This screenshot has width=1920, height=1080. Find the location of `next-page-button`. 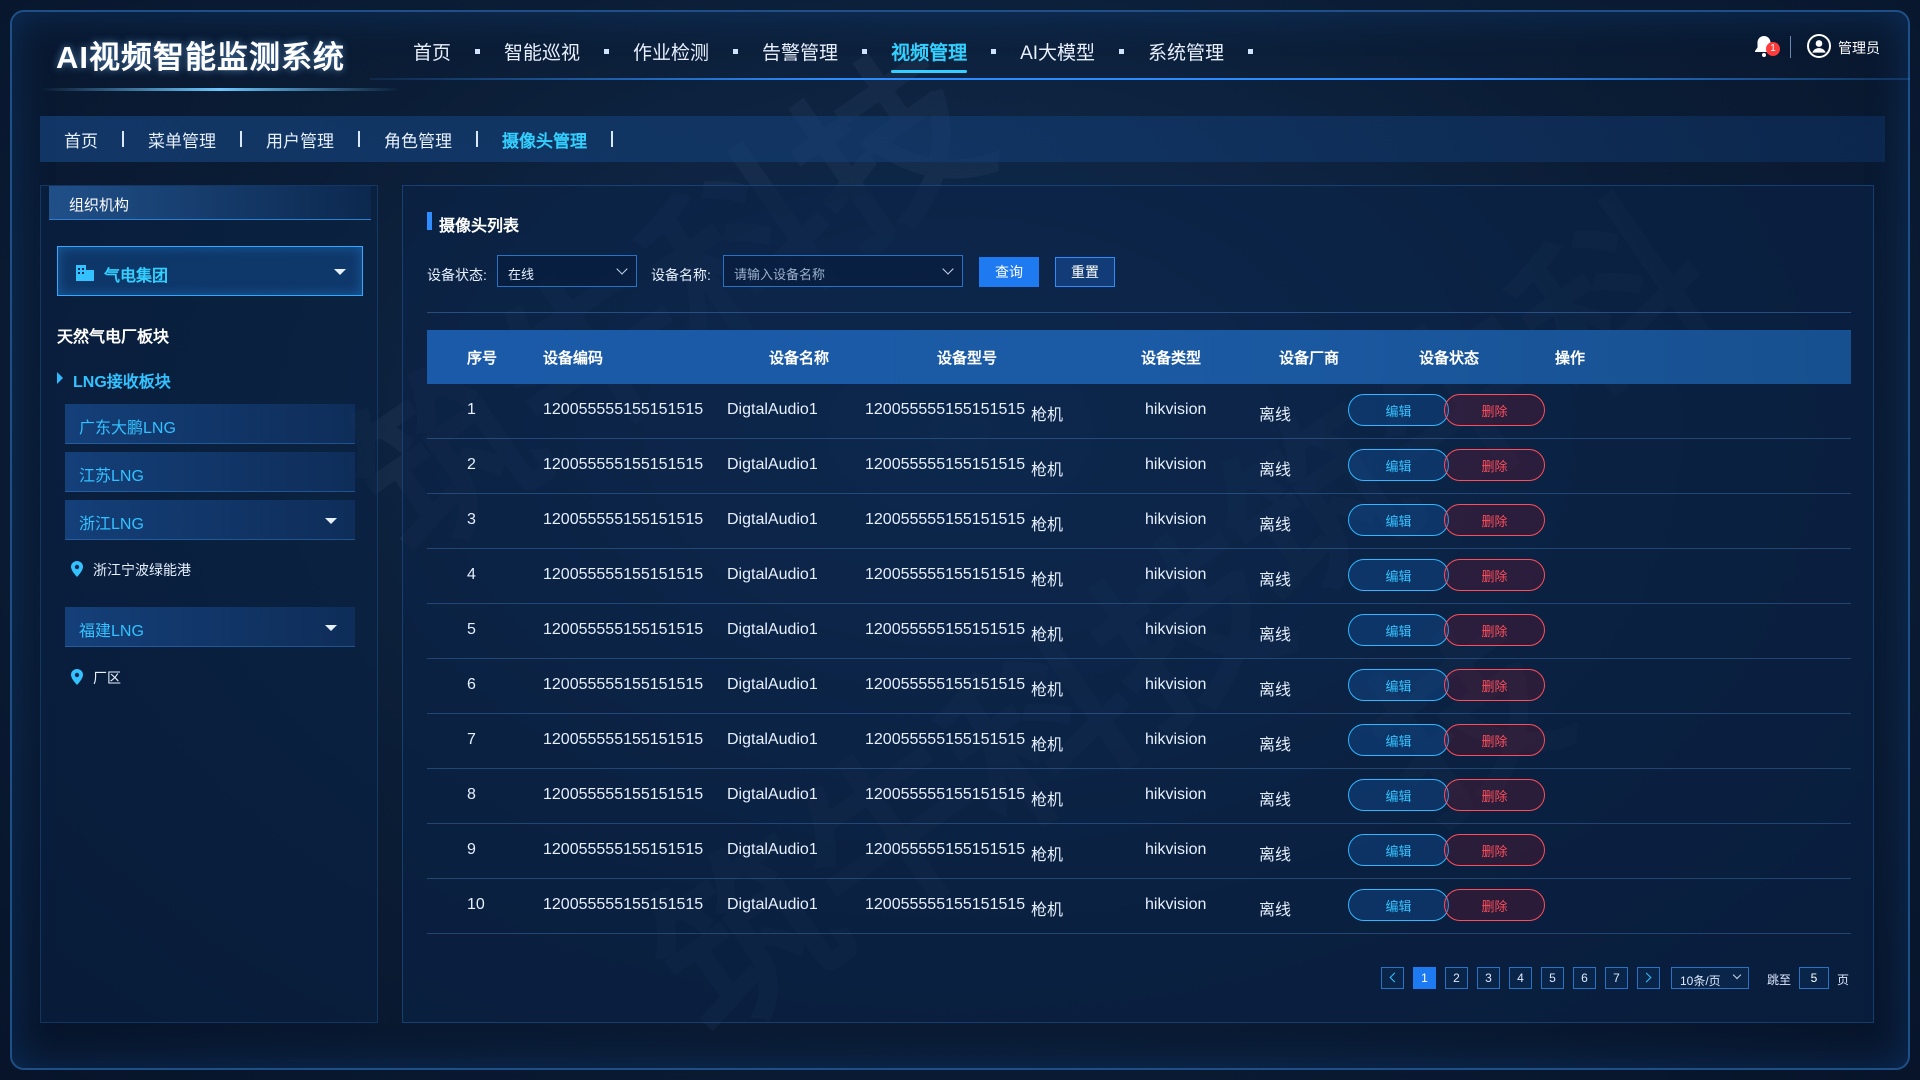

next-page-button is located at coordinates (1648, 978).